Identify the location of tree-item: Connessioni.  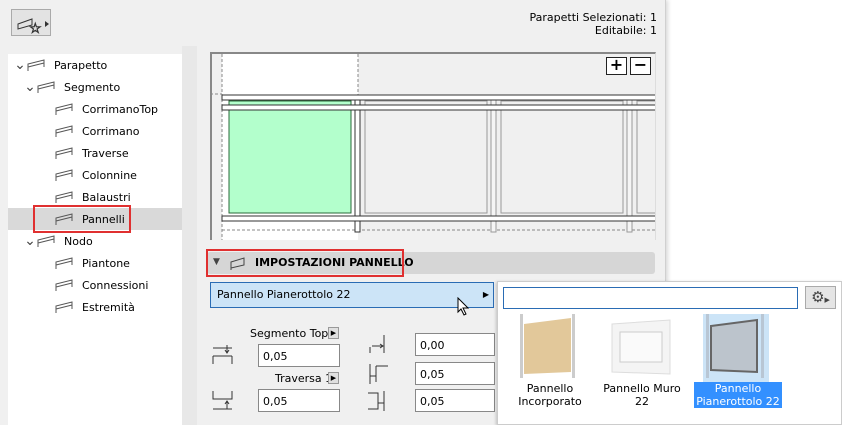
(95, 285).